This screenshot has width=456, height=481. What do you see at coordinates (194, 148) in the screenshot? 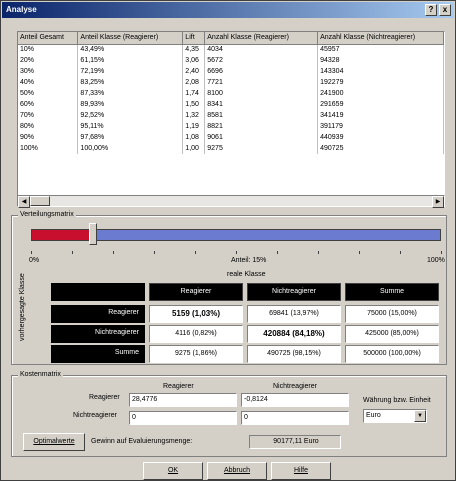
I see `table-cell: 1,00` at bounding box center [194, 148].